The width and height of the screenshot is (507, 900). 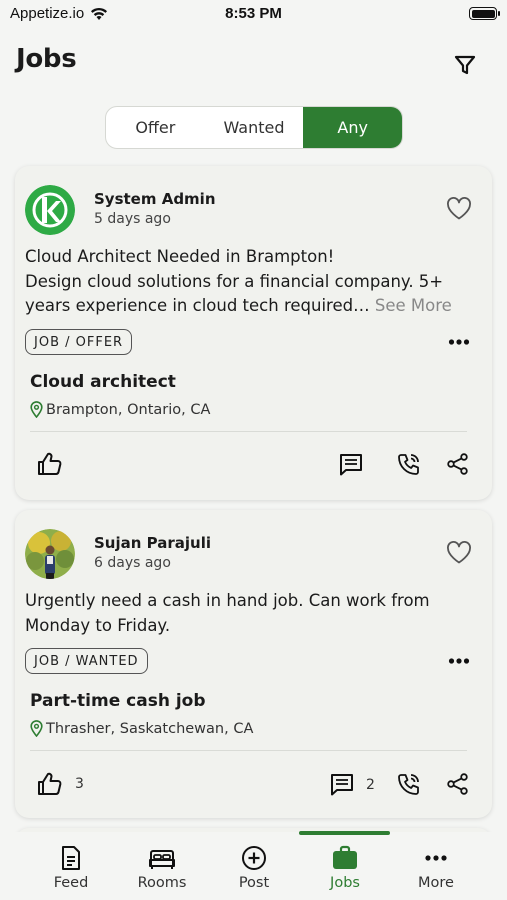 I want to click on bed-icon, so click(x=162, y=859).